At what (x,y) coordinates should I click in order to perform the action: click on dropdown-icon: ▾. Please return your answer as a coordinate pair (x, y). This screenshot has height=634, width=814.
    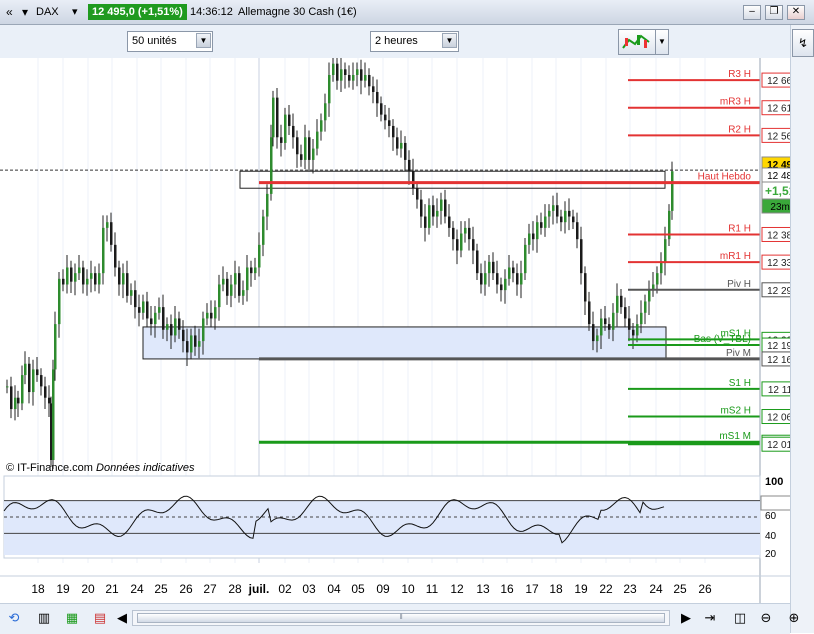
    Looking at the image, I should click on (75, 12).